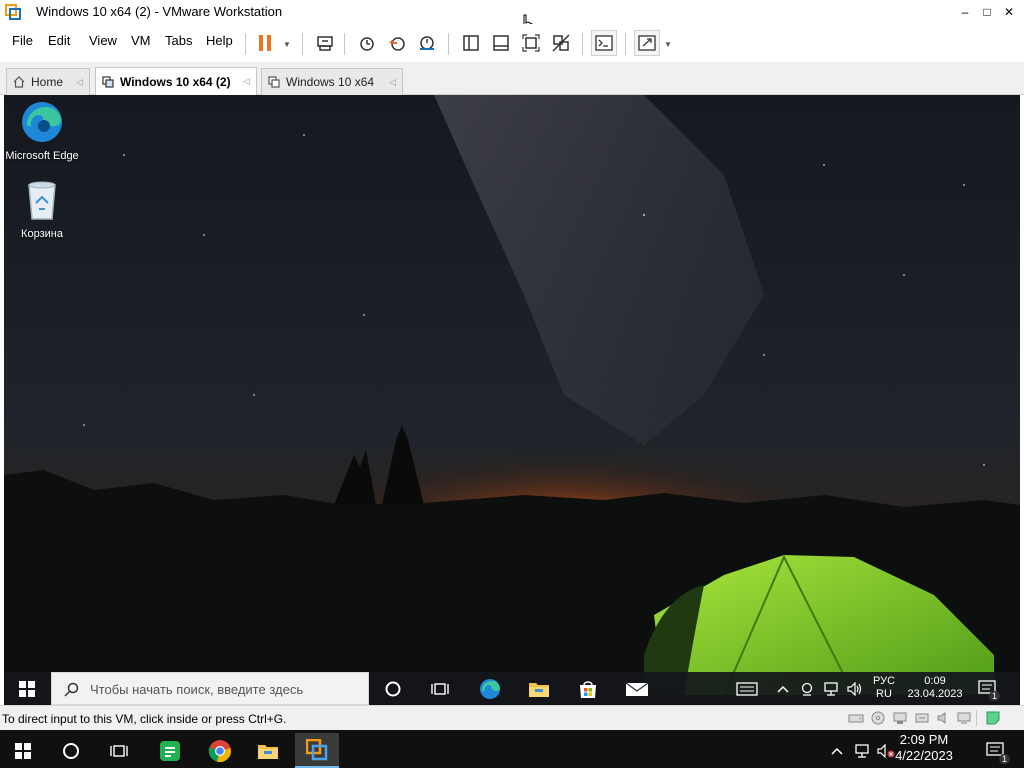 This screenshot has height=768, width=1024. What do you see at coordinates (884, 694) in the screenshot?
I see `guest-language-bottom: RU` at bounding box center [884, 694].